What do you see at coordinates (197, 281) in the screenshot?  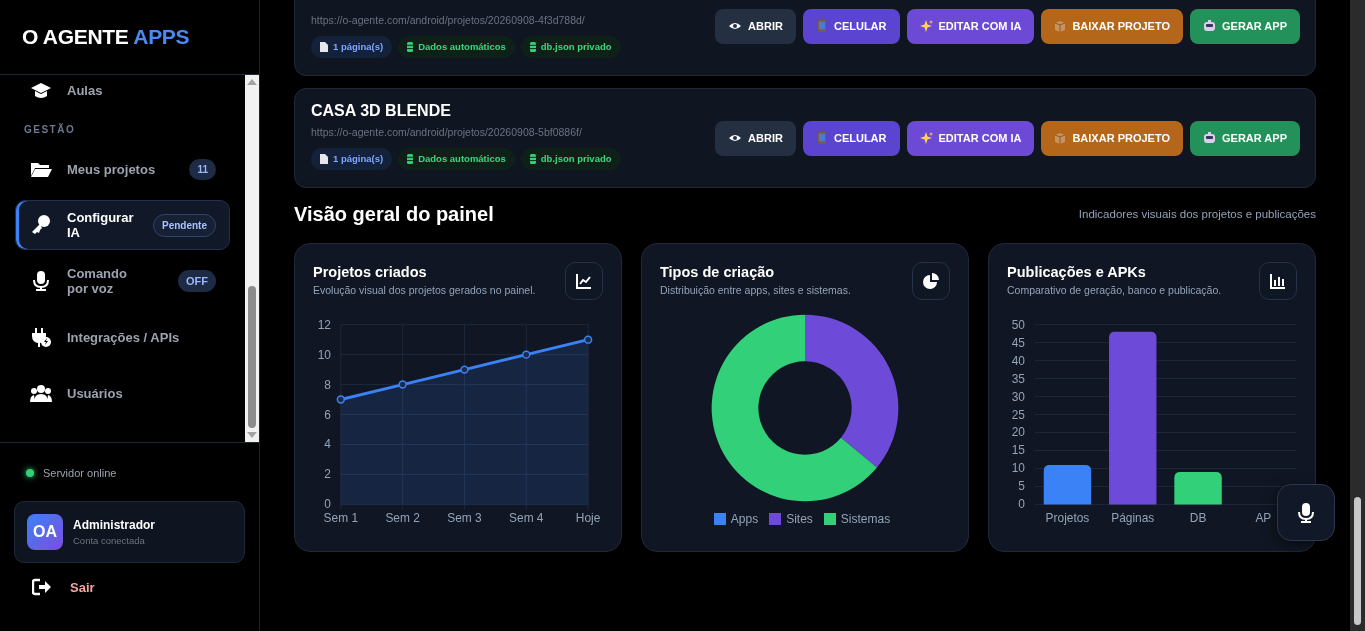 I see `toggle-badge: OFF` at bounding box center [197, 281].